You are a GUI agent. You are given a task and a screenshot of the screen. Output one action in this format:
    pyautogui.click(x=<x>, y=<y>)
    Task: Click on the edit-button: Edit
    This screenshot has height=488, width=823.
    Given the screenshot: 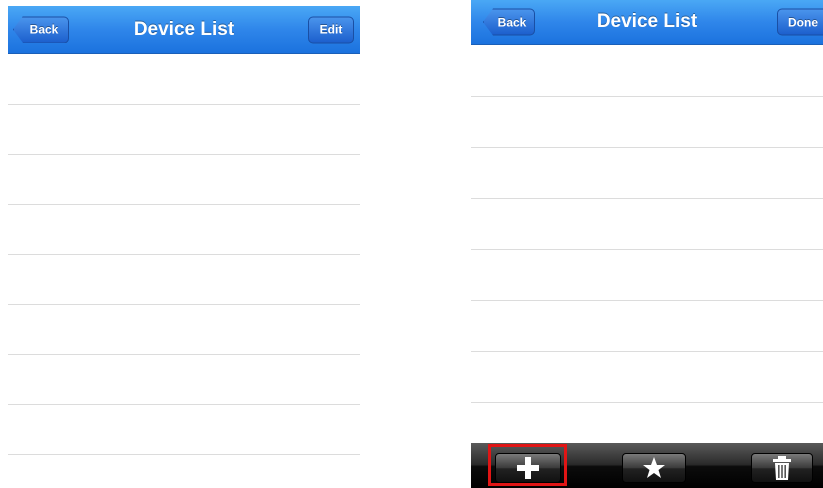 What is the action you would take?
    pyautogui.click(x=331, y=29)
    